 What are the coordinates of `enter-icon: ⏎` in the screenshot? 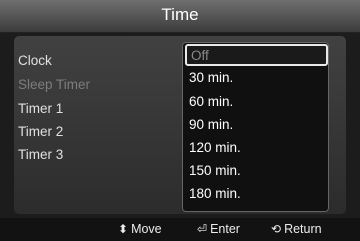 It's located at (202, 229).